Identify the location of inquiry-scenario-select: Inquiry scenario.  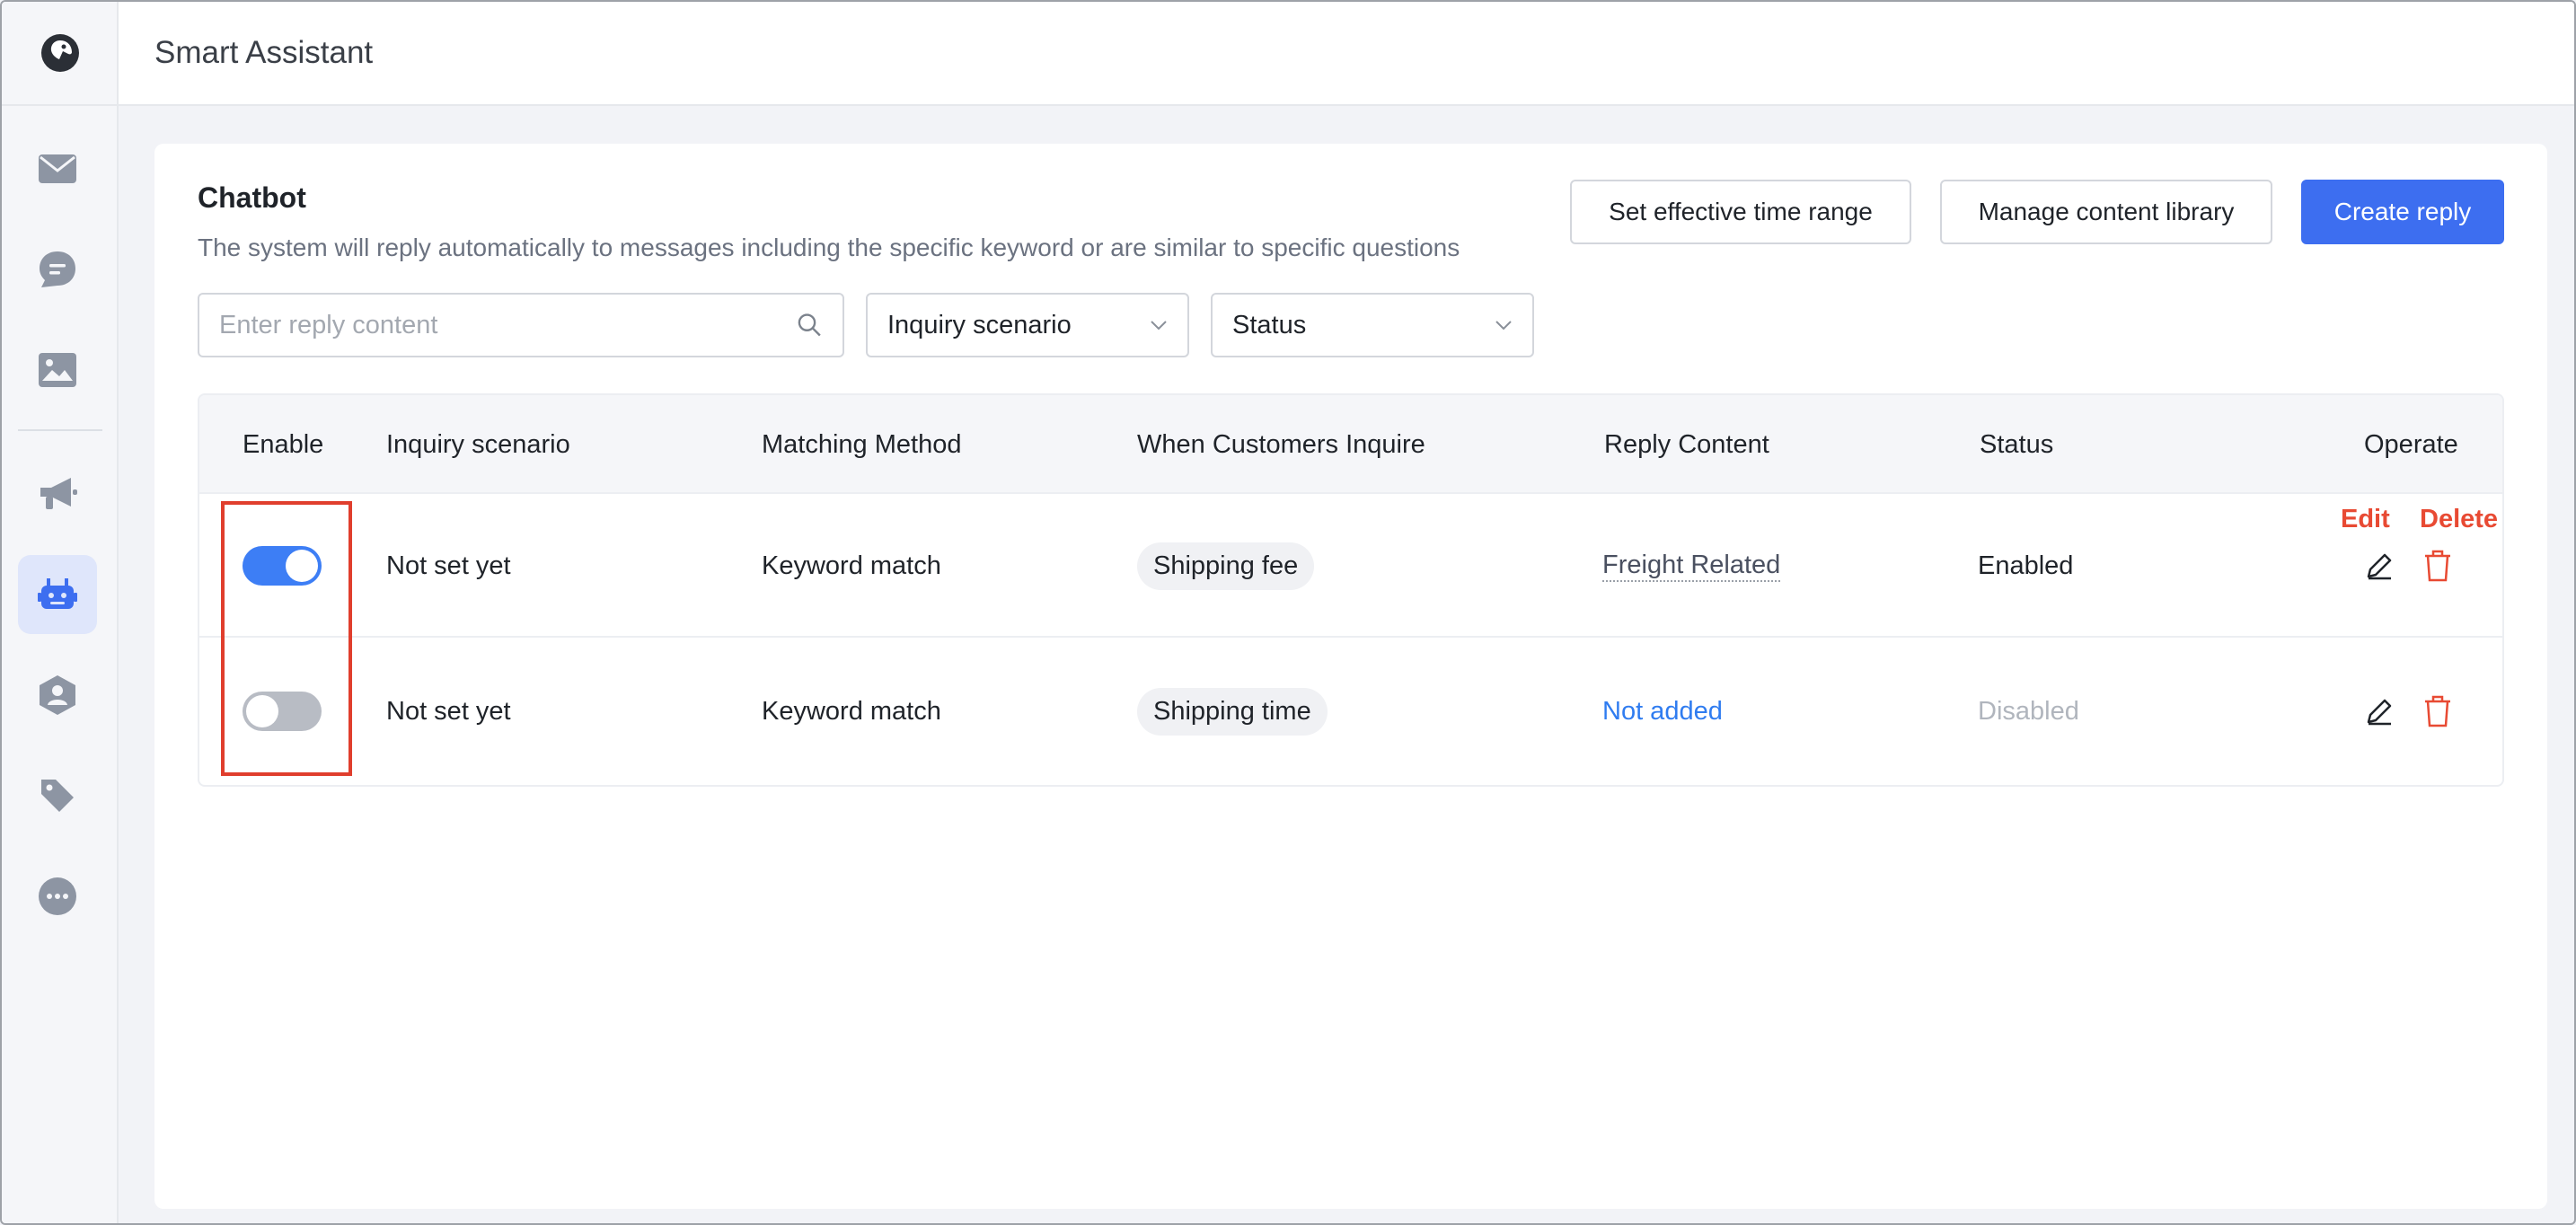
(1027, 325).